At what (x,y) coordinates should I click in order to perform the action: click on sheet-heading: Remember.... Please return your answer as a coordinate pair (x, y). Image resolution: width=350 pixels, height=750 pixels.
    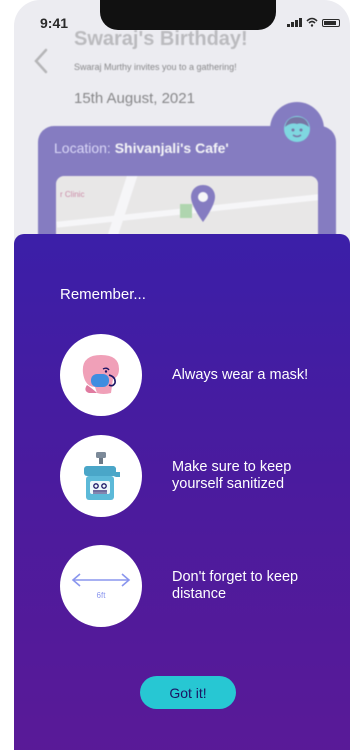
    Looking at the image, I should click on (103, 294).